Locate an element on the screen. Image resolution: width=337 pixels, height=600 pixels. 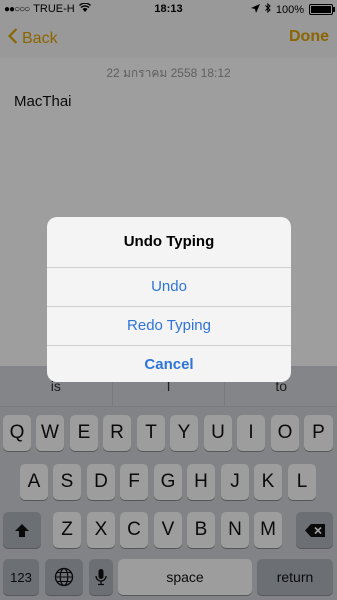
alert-title: Undo Typing is located at coordinates (169, 241).